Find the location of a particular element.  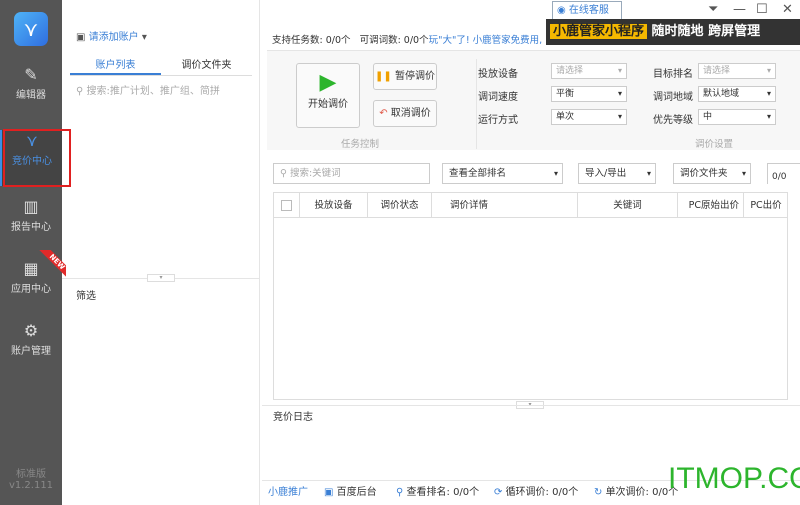

online-service-button: ◉ 在线客服 is located at coordinates (587, 10).